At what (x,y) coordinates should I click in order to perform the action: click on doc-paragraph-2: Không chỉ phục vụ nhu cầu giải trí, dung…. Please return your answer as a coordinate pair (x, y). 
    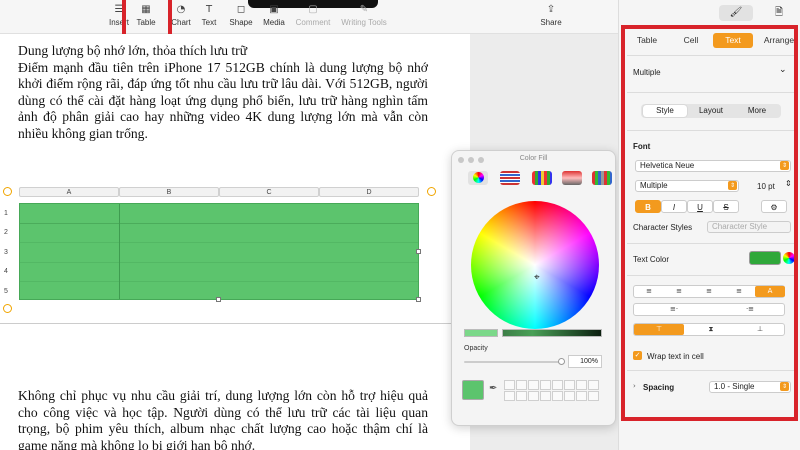
    Looking at the image, I should click on (223, 419).